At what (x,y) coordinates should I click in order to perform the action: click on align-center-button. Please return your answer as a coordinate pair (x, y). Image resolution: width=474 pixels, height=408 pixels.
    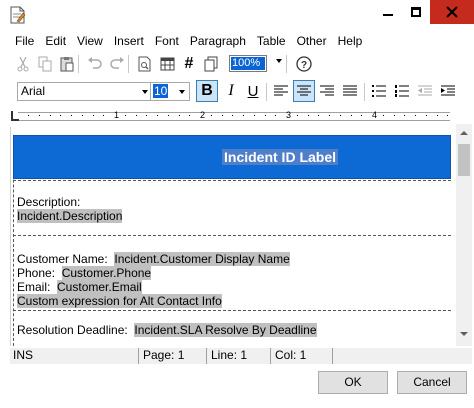
    Looking at the image, I should click on (304, 91).